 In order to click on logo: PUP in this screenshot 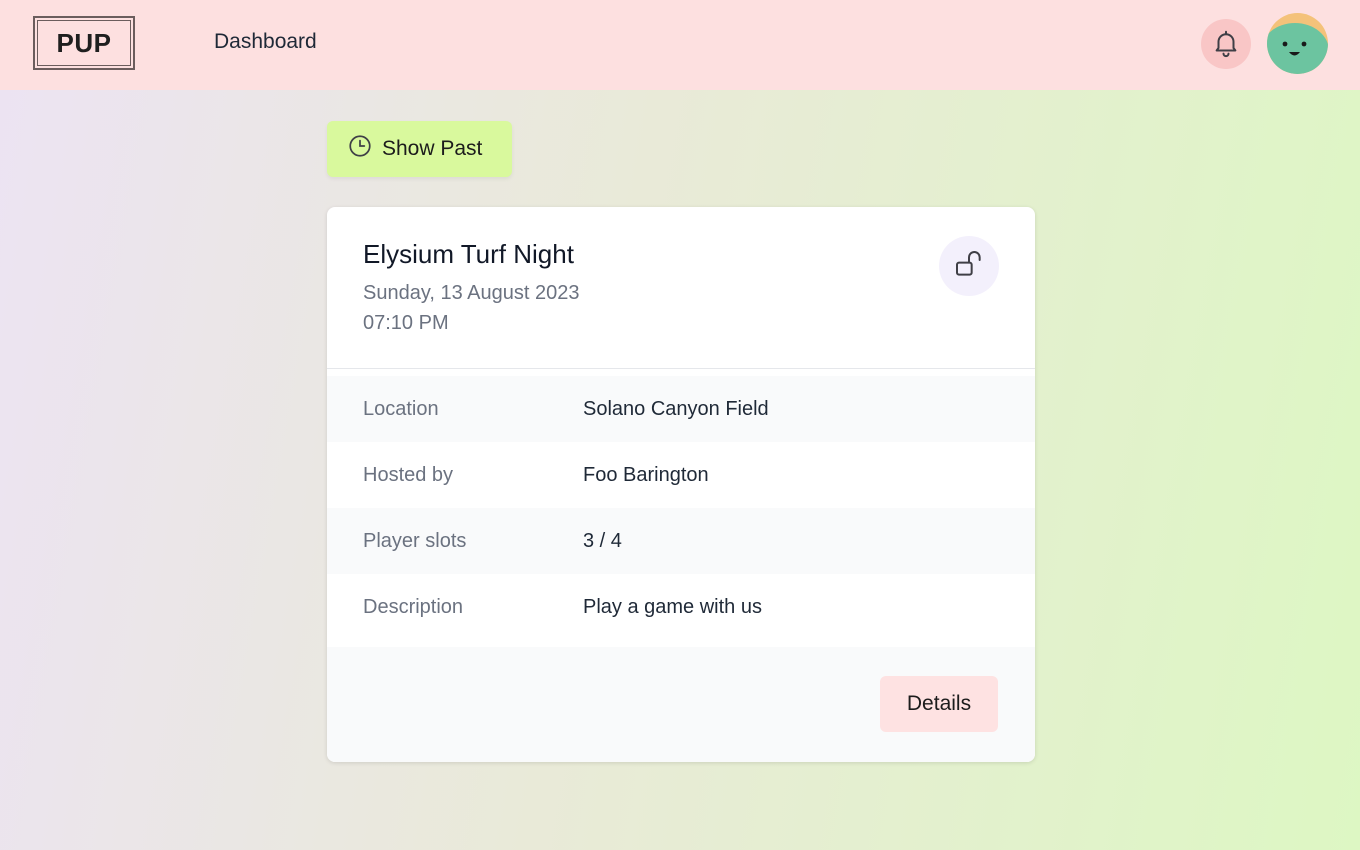, I will do `click(84, 43)`.